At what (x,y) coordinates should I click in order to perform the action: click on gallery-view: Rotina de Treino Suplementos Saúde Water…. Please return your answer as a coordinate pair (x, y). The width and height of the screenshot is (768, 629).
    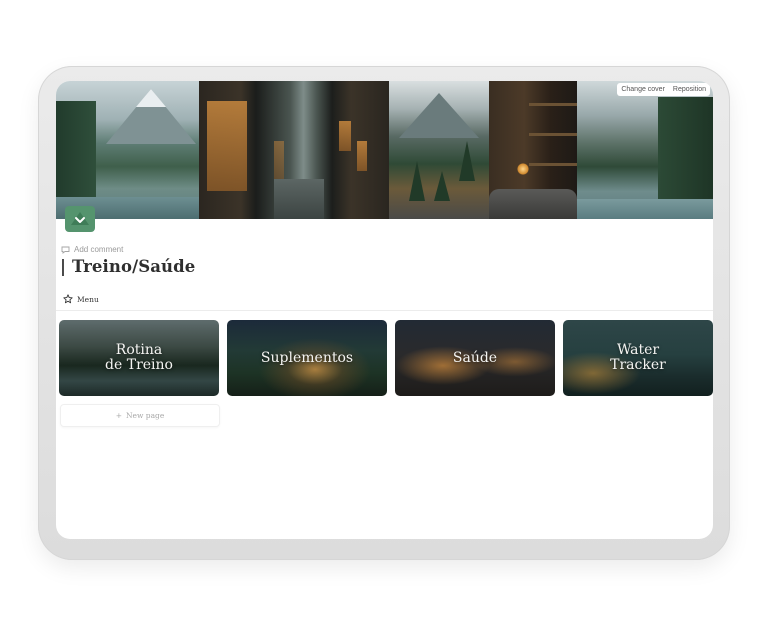
    Looking at the image, I should click on (386, 358).